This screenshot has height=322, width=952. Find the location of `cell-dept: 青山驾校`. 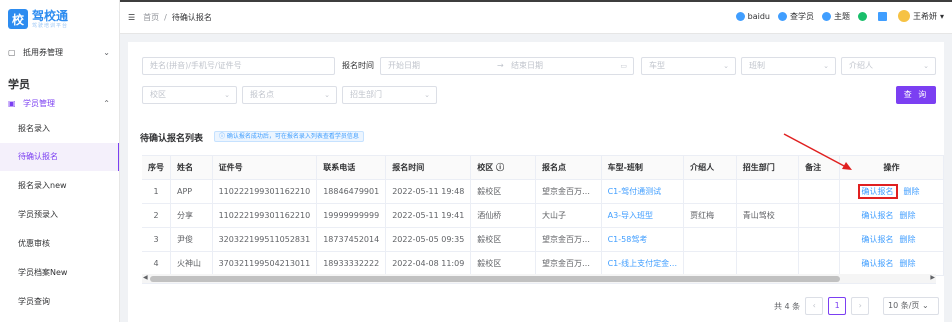

cell-dept: 青山驾校 is located at coordinates (768, 215).